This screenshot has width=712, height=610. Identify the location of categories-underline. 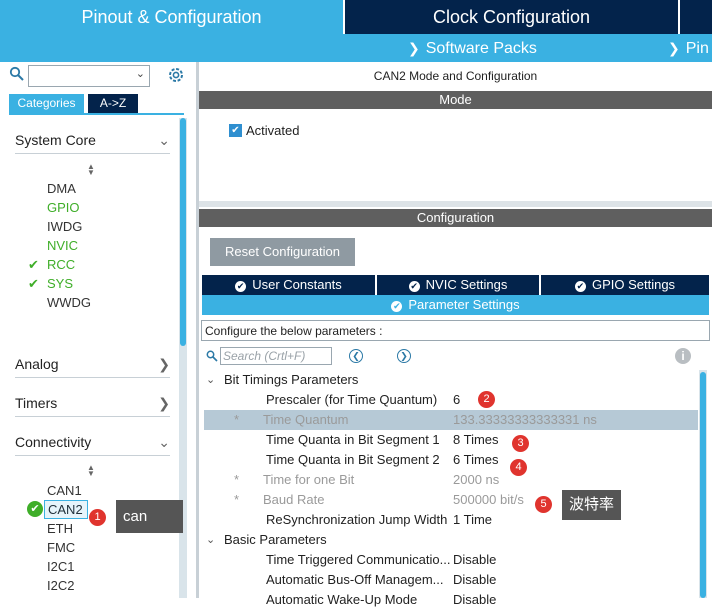
(96, 114).